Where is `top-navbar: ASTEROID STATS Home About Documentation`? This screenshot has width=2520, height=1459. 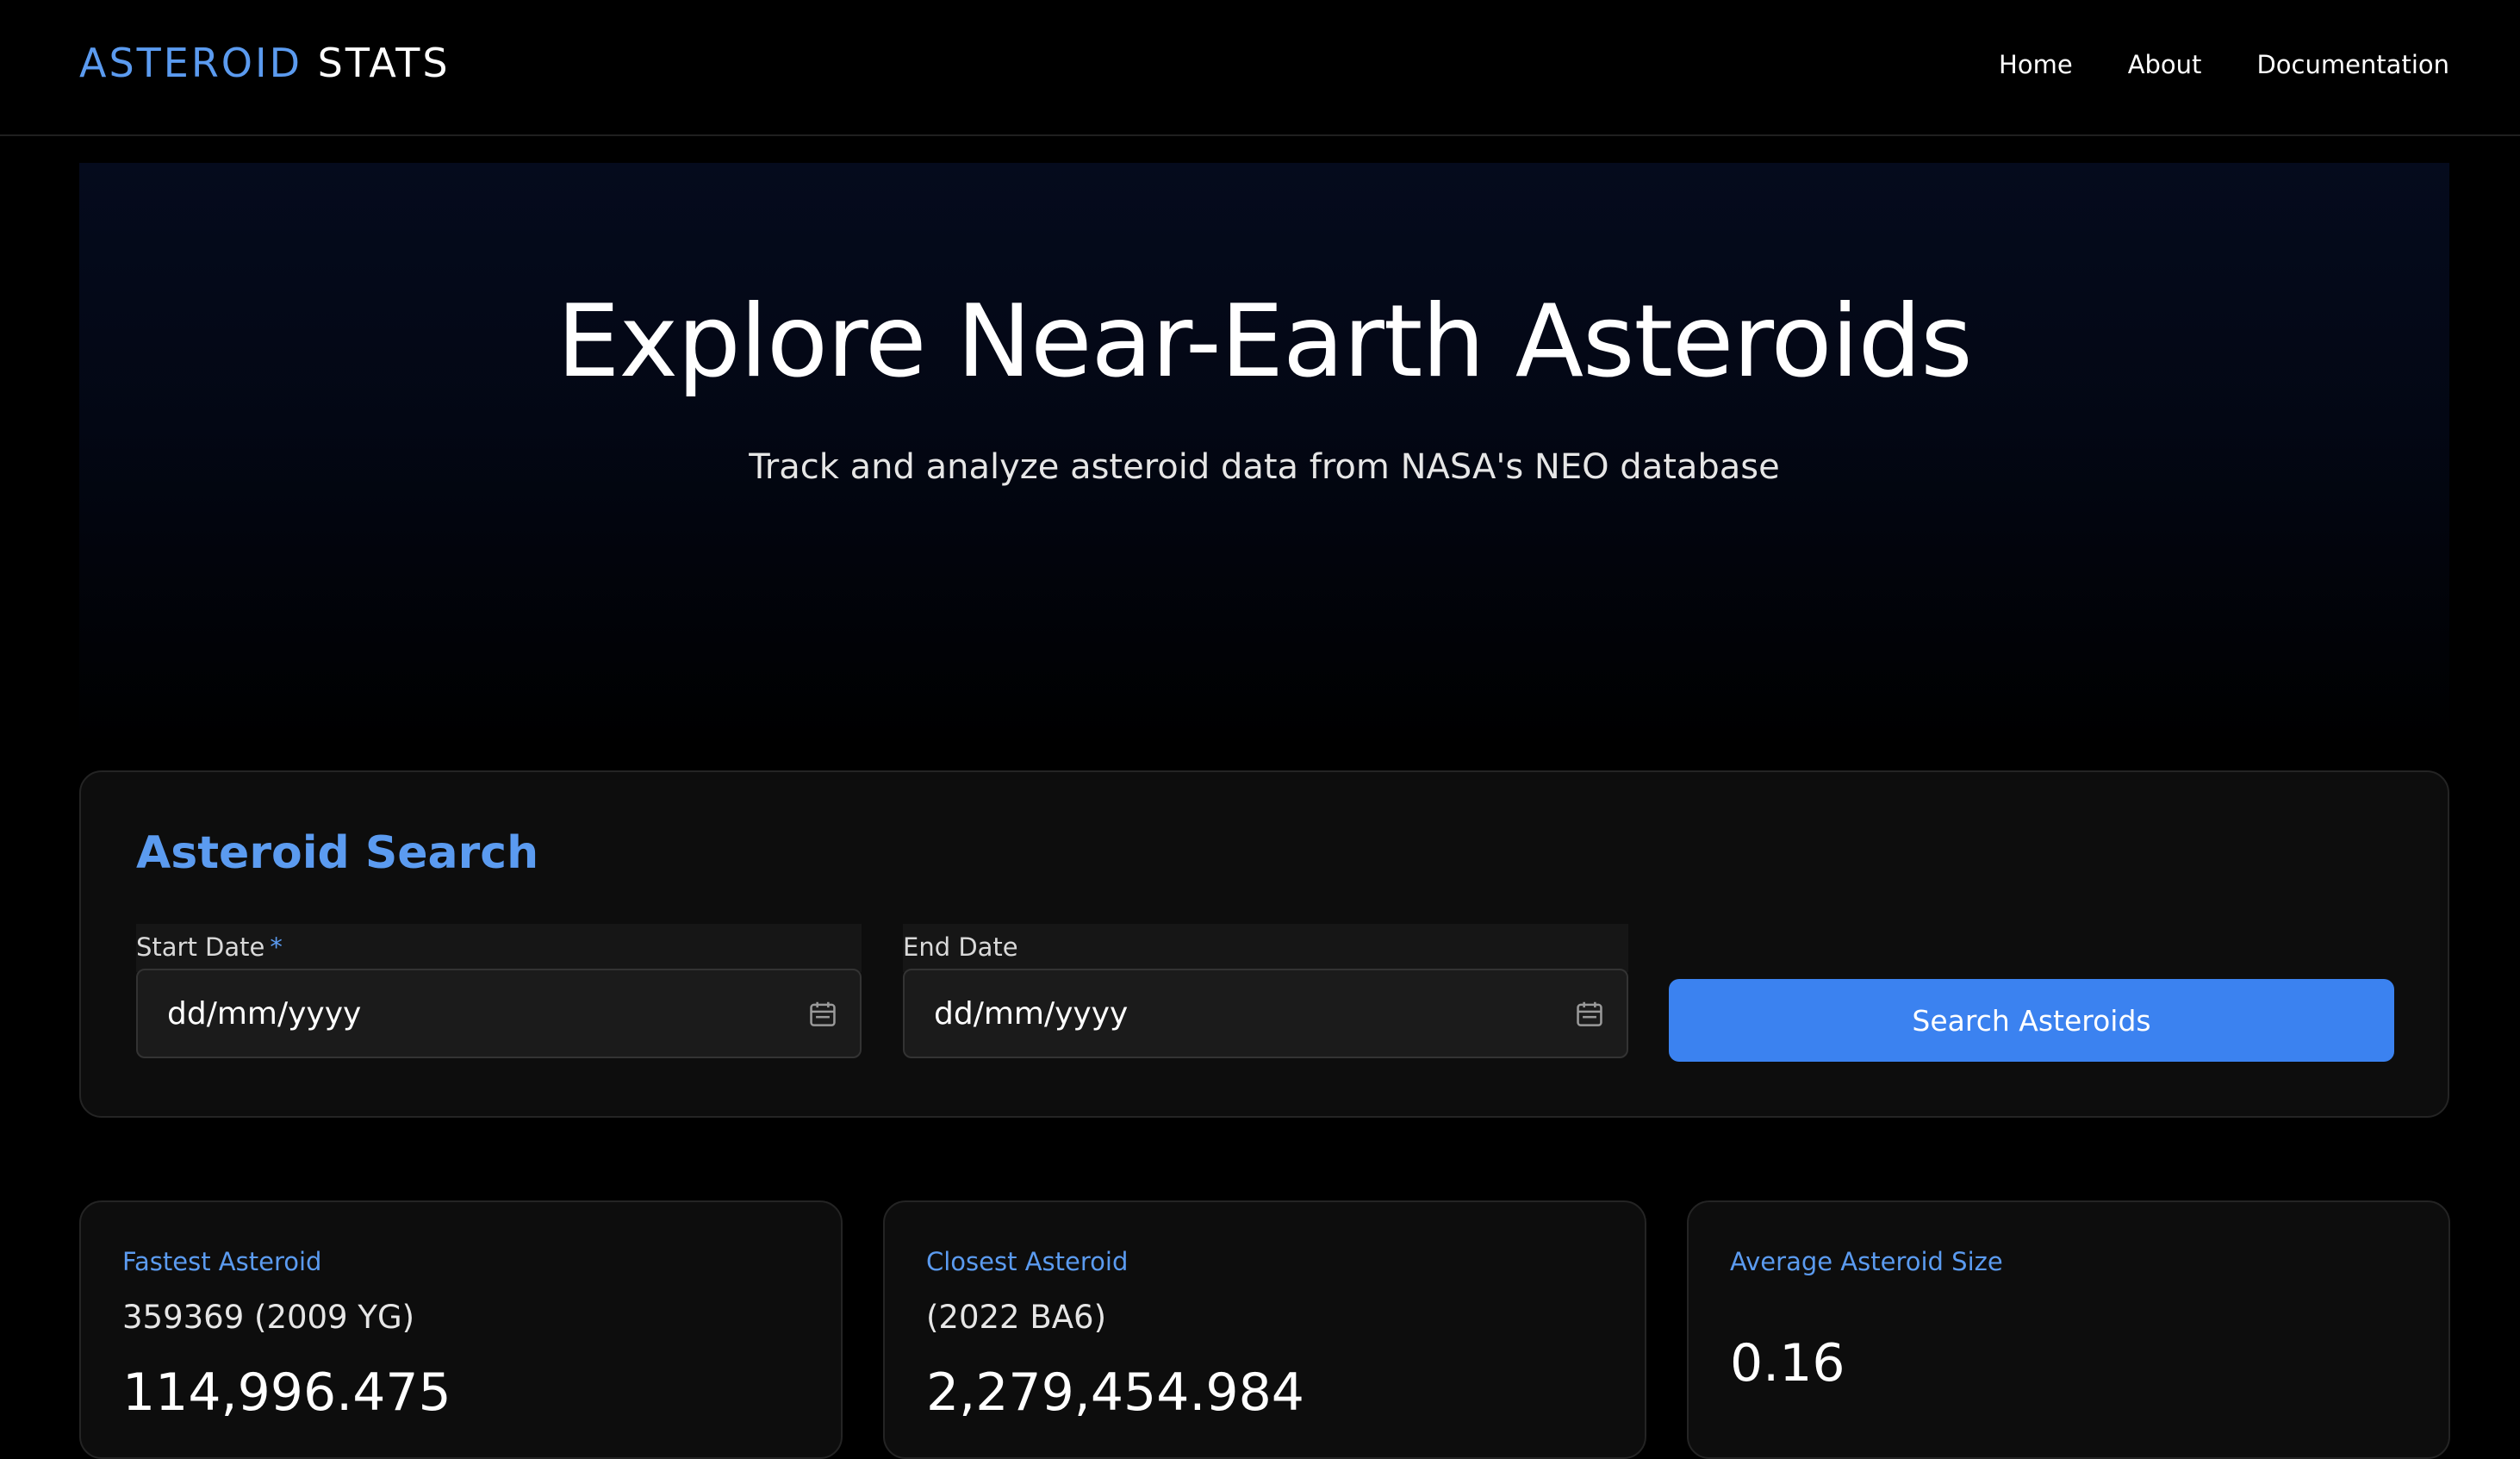 top-navbar: ASTEROID STATS Home About Documentation is located at coordinates (1260, 68).